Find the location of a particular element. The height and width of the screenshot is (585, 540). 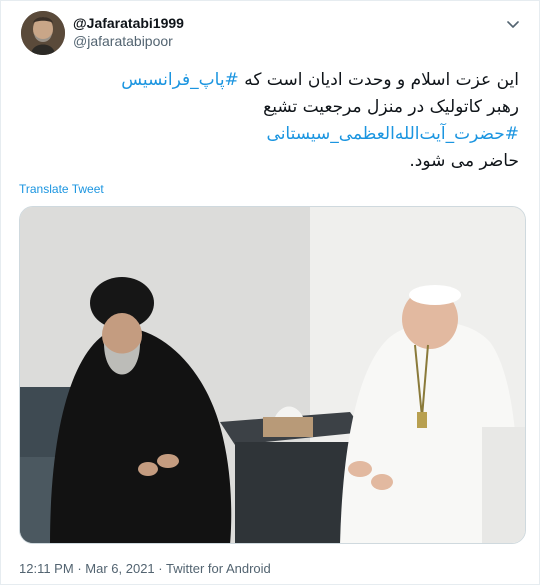

tweet-menu-button is located at coordinates (513, 25).